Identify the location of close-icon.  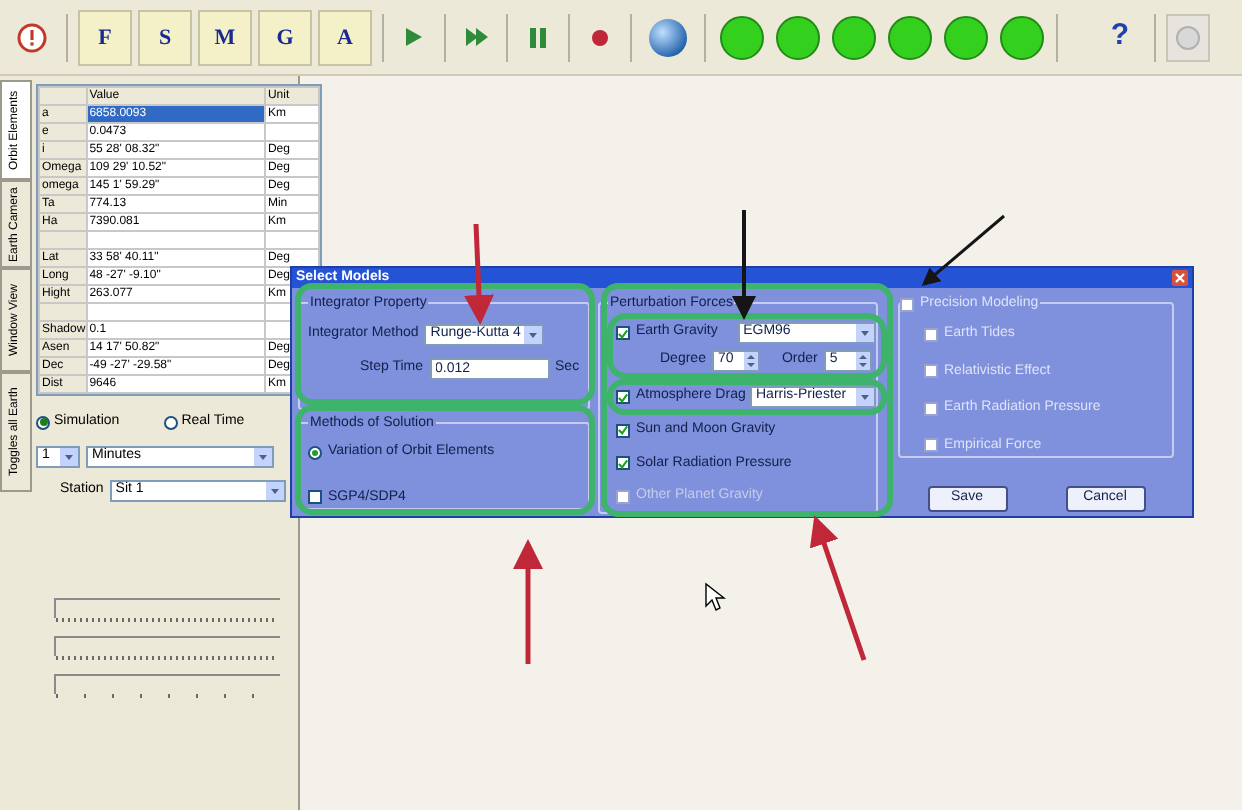
(1180, 278).